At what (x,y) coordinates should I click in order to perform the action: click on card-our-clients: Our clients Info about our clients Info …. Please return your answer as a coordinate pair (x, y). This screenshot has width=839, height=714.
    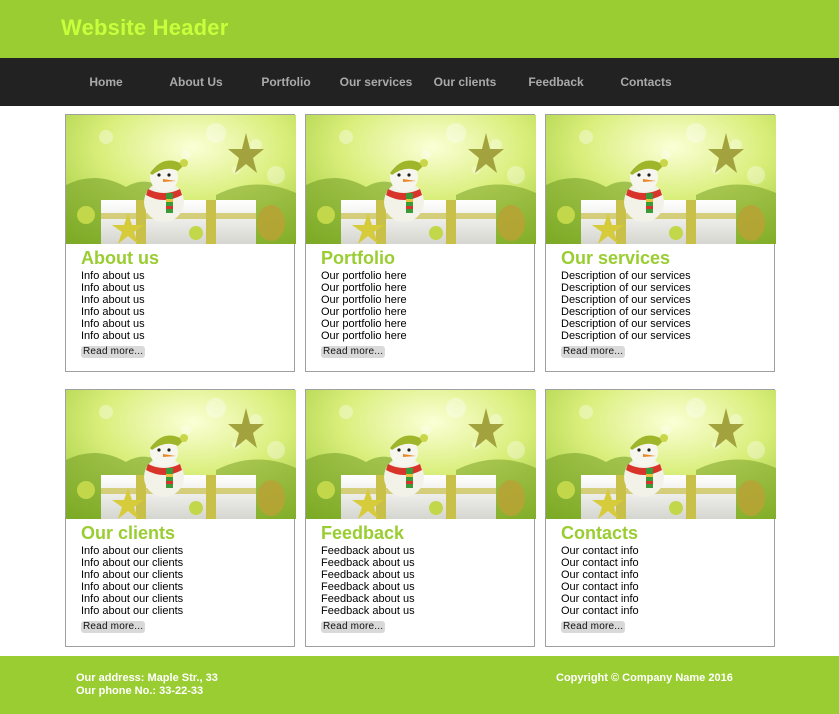
    Looking at the image, I should click on (180, 518).